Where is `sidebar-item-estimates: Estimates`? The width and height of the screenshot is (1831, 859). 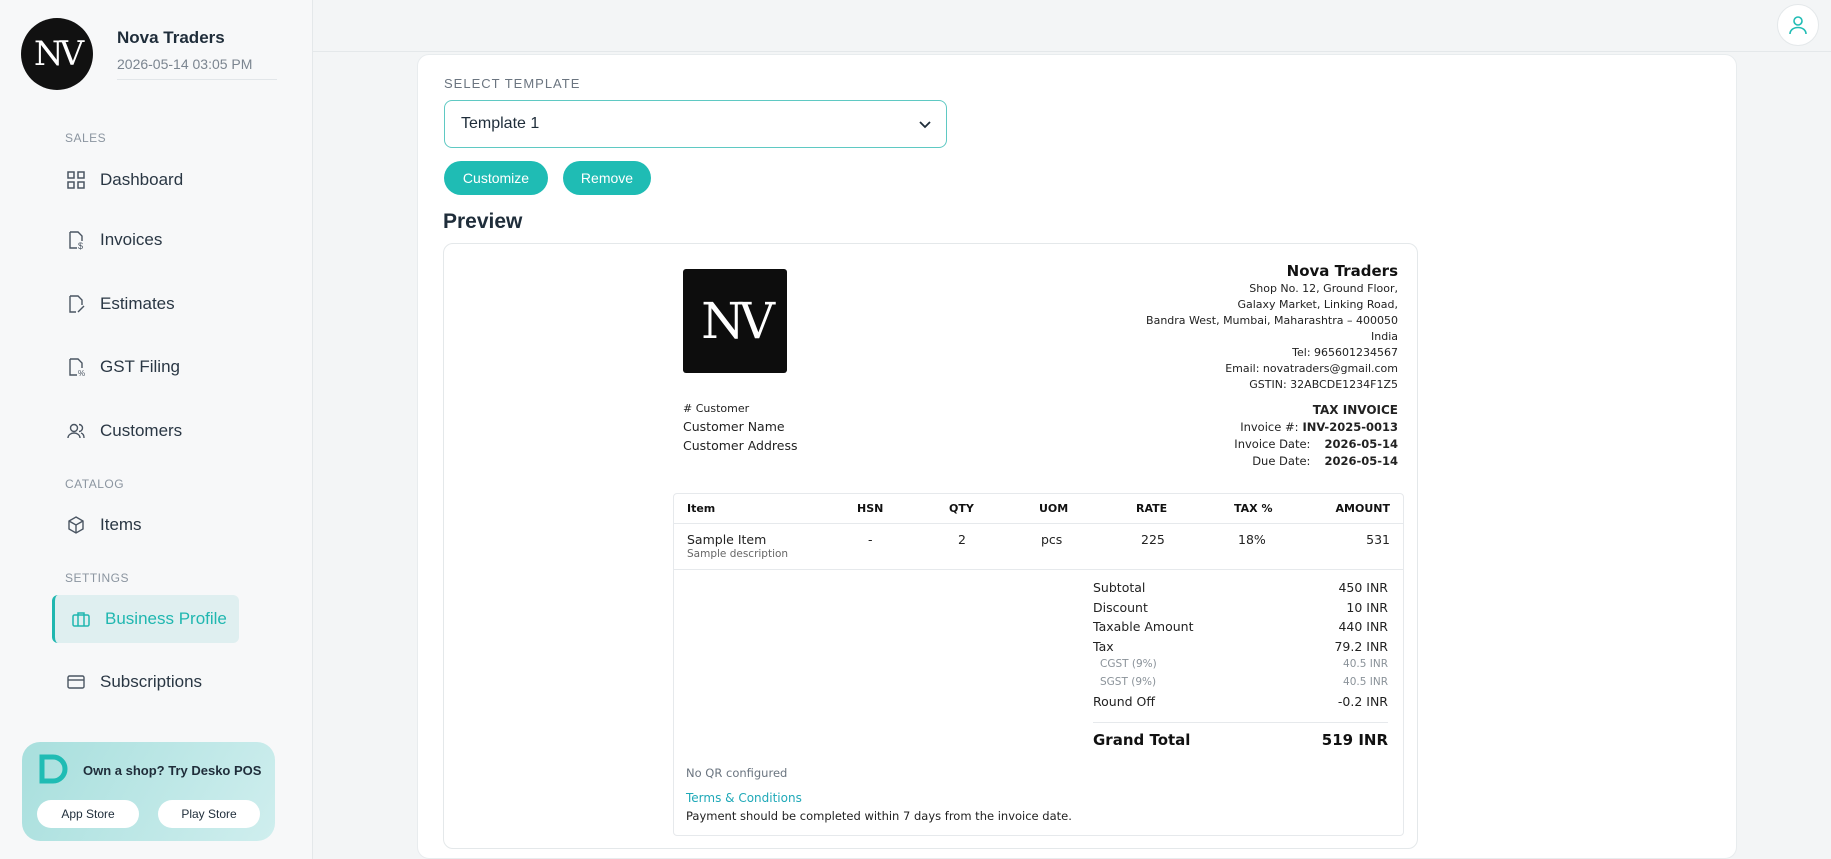
sidebar-item-estimates: Estimates is located at coordinates (113, 304).